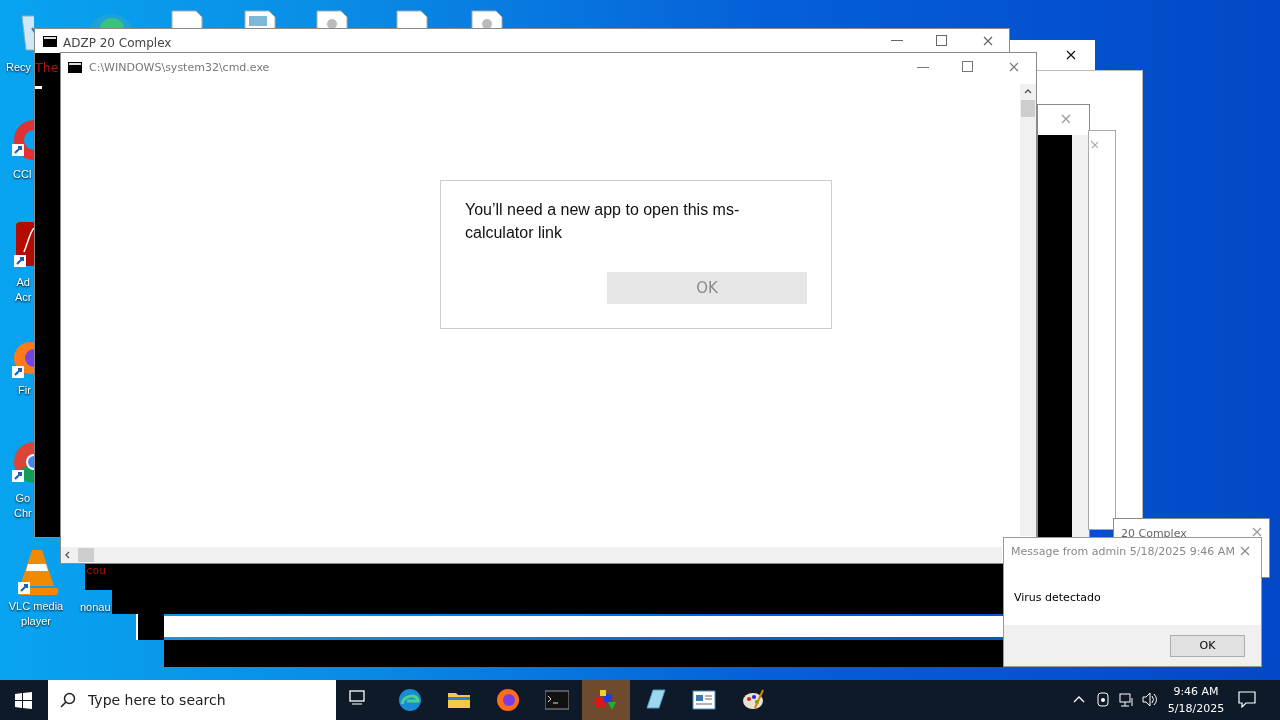 This screenshot has height=720, width=1280. I want to click on shortcut-icon, so click(23, 140).